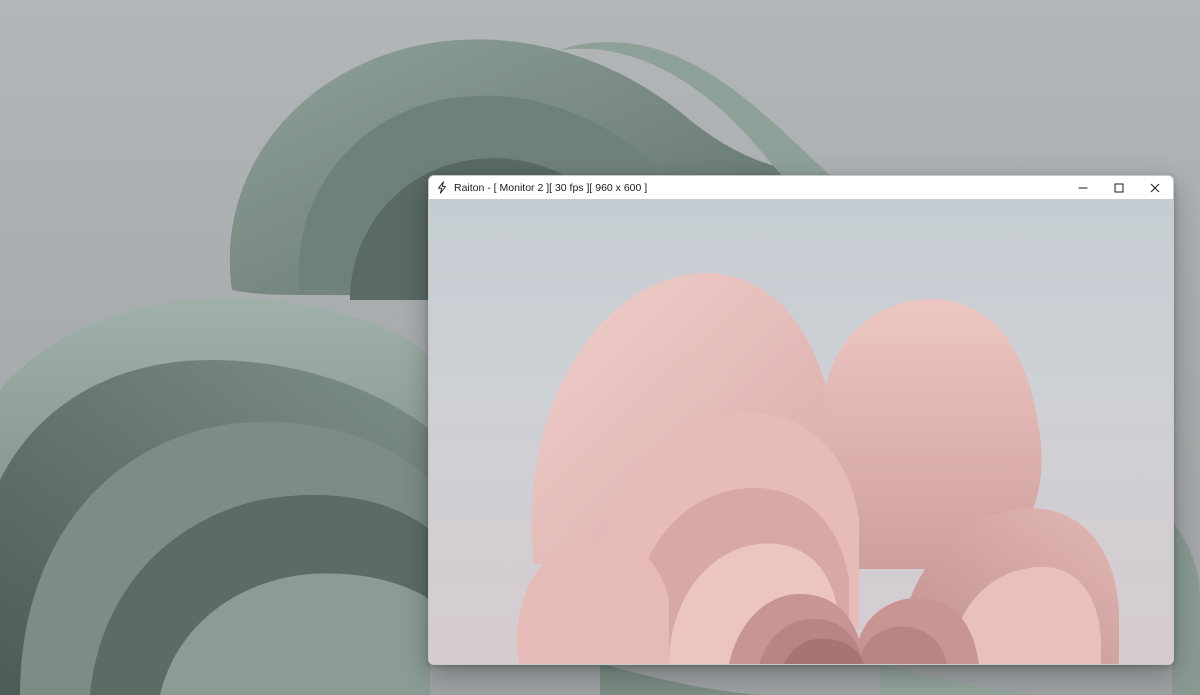 Image resolution: width=1200 pixels, height=695 pixels. I want to click on close-icon, so click(1155, 188).